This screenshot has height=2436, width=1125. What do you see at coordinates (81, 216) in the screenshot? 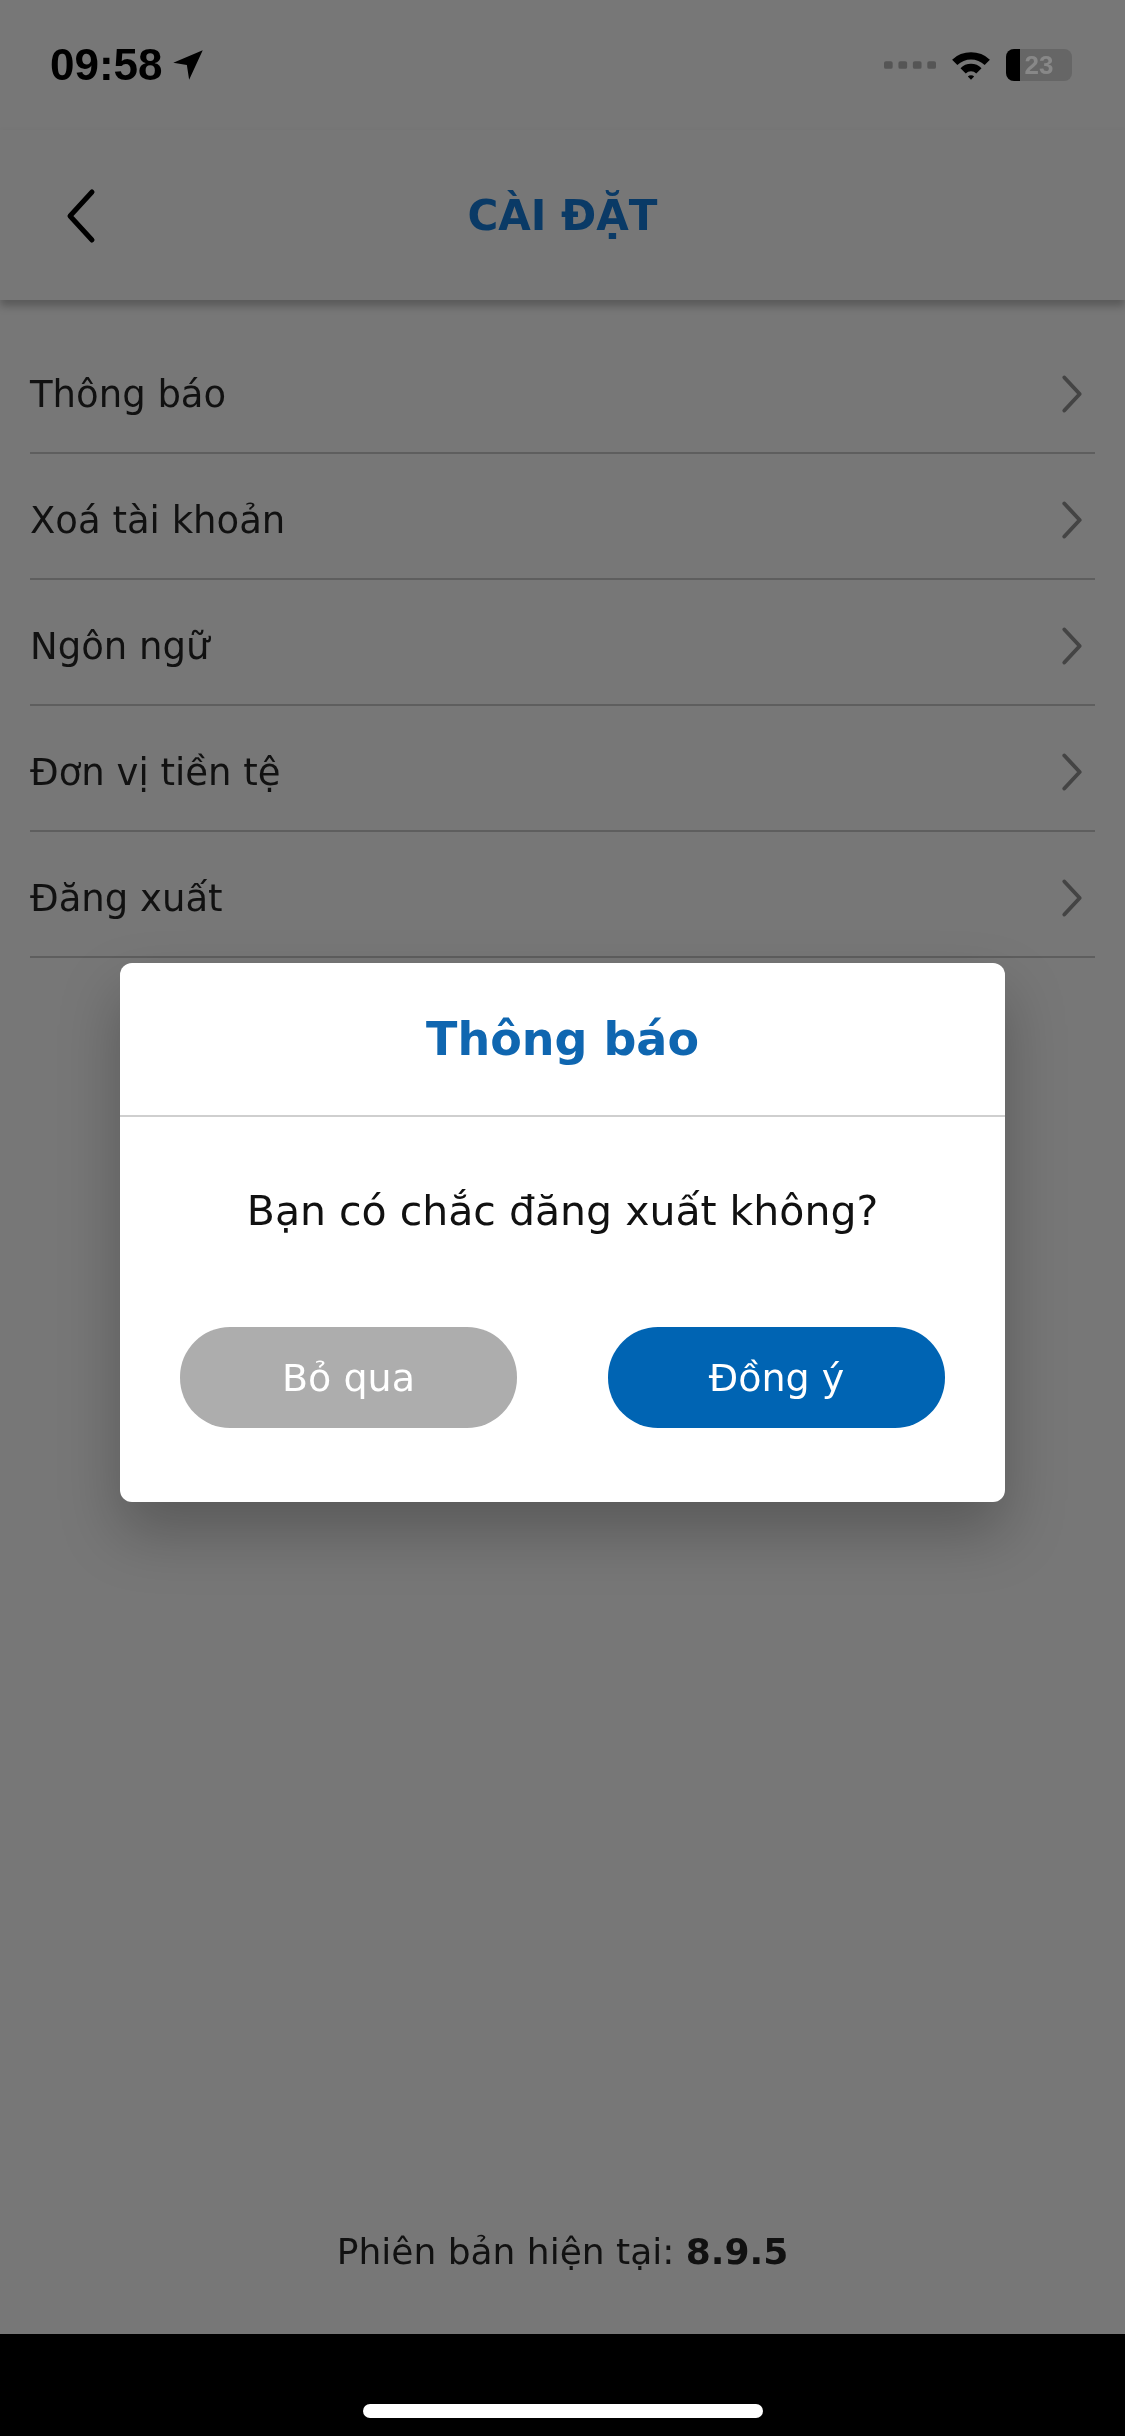
I see `back-icon` at bounding box center [81, 216].